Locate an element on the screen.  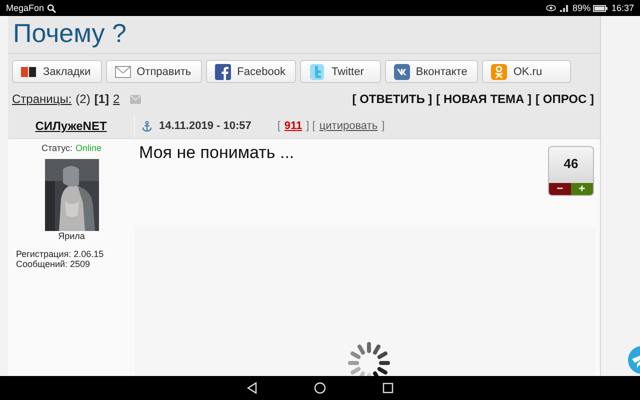
quote-link: цитировать is located at coordinates (348, 126).